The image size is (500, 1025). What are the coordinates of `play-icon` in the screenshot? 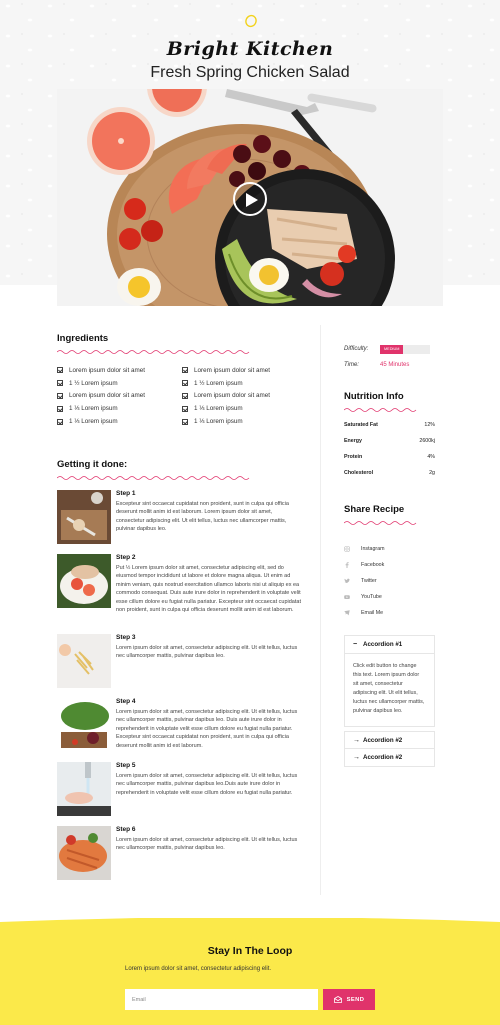 It's located at (252, 200).